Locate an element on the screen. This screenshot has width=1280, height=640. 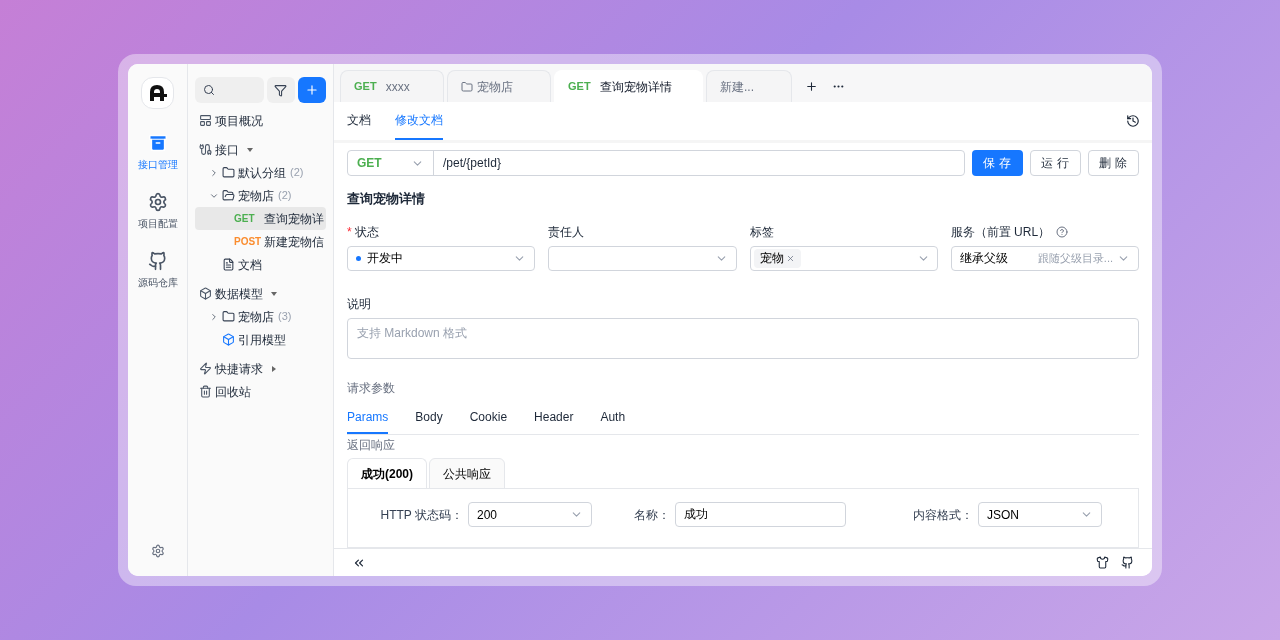
select-value: 200 is located at coordinates (488, 515).